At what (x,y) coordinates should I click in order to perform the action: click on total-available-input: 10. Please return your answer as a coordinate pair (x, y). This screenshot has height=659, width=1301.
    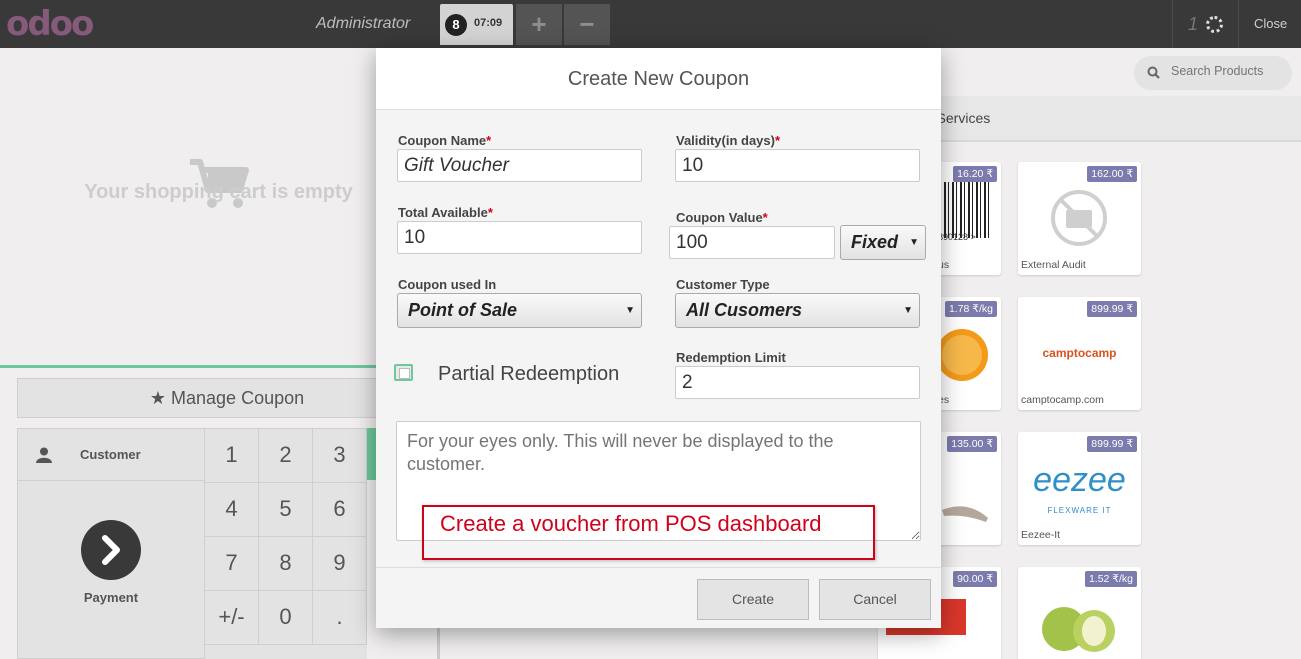
    Looking at the image, I should click on (519, 237).